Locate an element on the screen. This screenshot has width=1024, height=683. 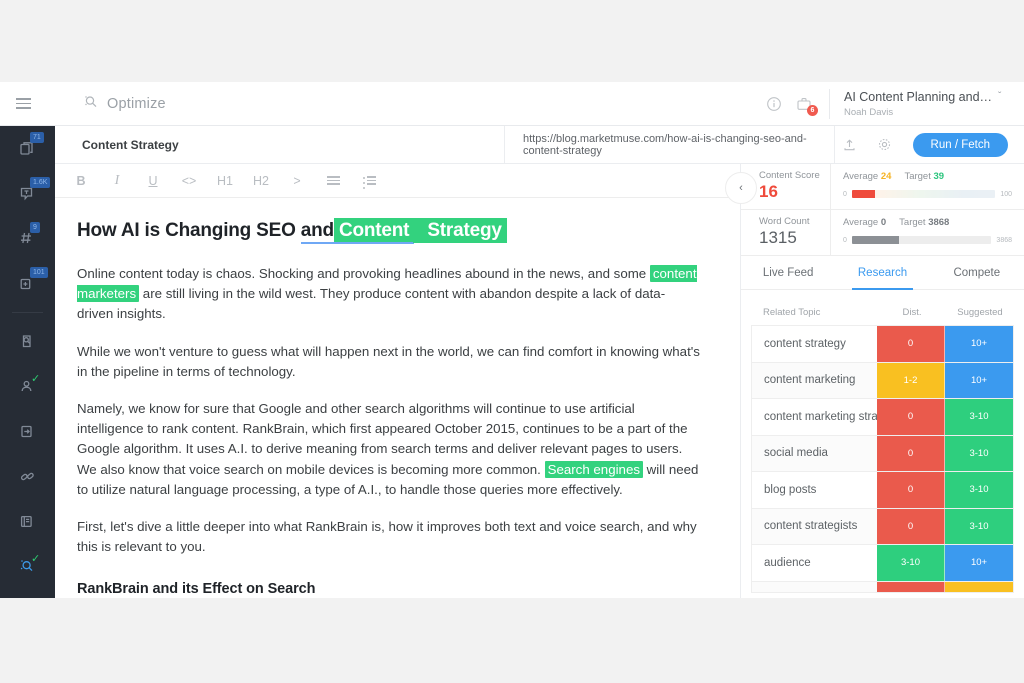
heading1-button: H1 is located at coordinates (225, 181).